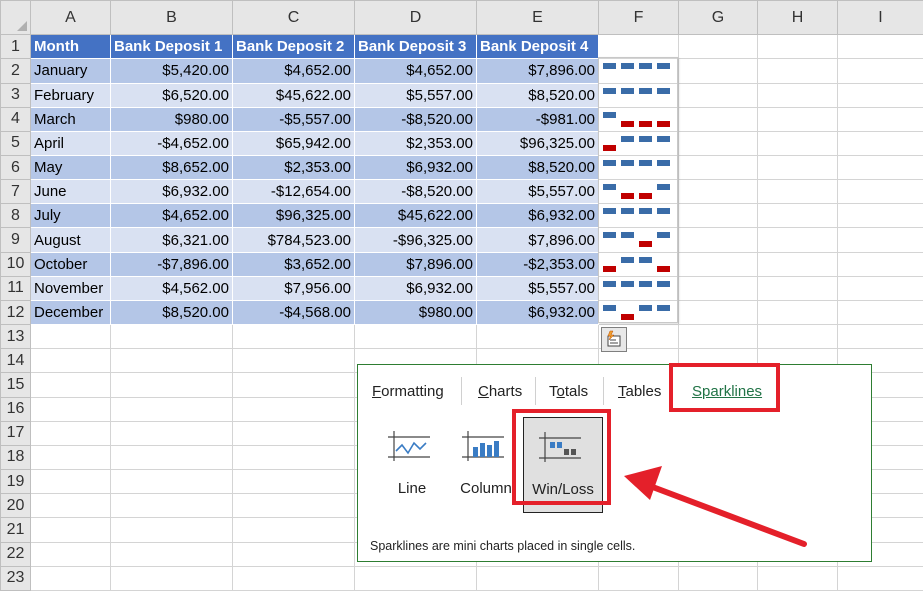  I want to click on cell-a18, so click(70, 457).